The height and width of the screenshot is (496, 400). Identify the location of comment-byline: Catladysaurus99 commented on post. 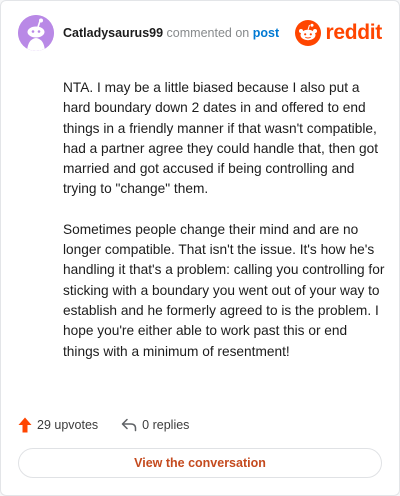
(171, 33).